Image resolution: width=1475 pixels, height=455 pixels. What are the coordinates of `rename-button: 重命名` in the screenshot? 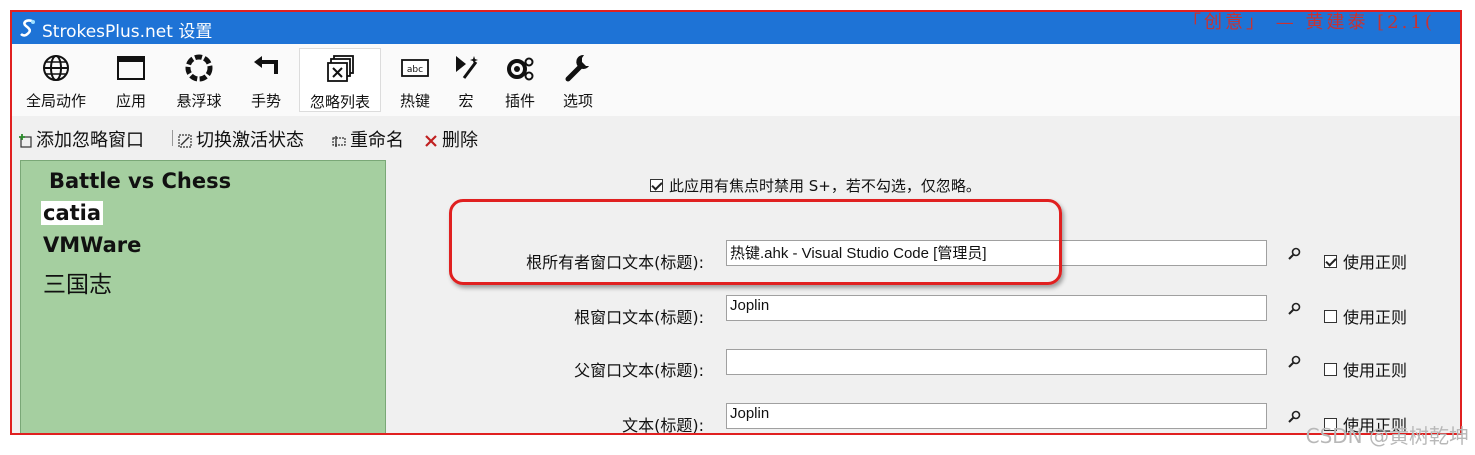 It's located at (368, 138).